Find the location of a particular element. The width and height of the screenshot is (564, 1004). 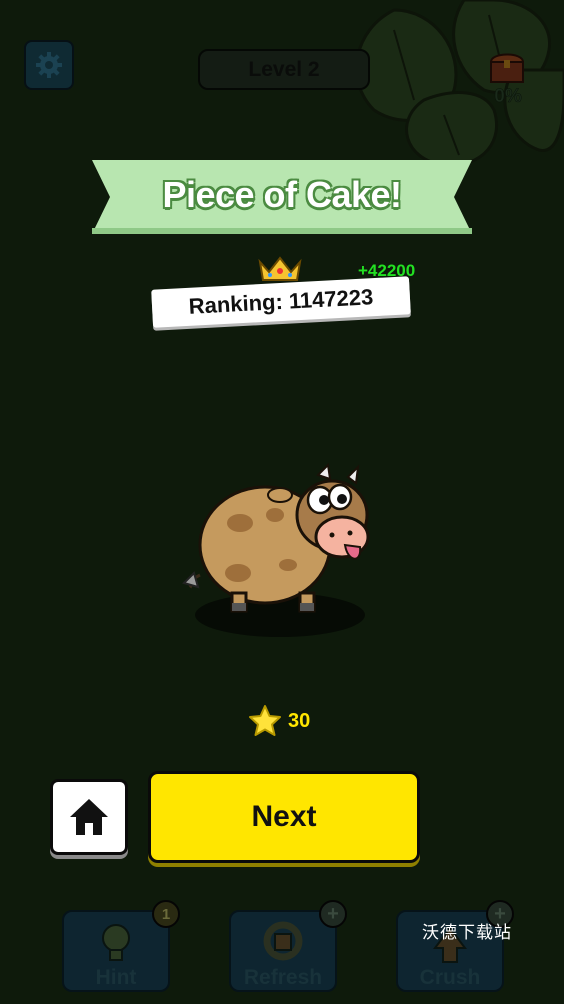

star-icon is located at coordinates (265, 720).